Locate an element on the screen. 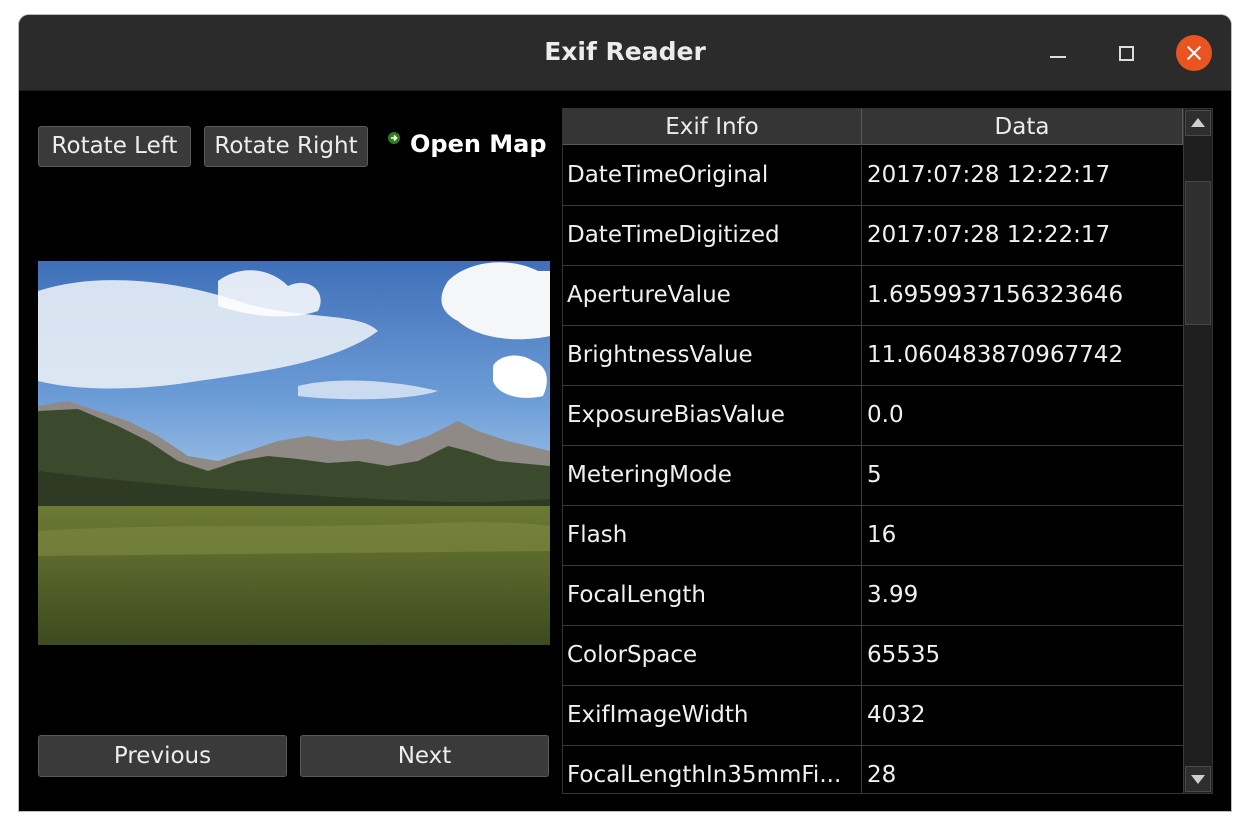 This screenshot has height=830, width=1250. previous-button: Previous is located at coordinates (162, 756).